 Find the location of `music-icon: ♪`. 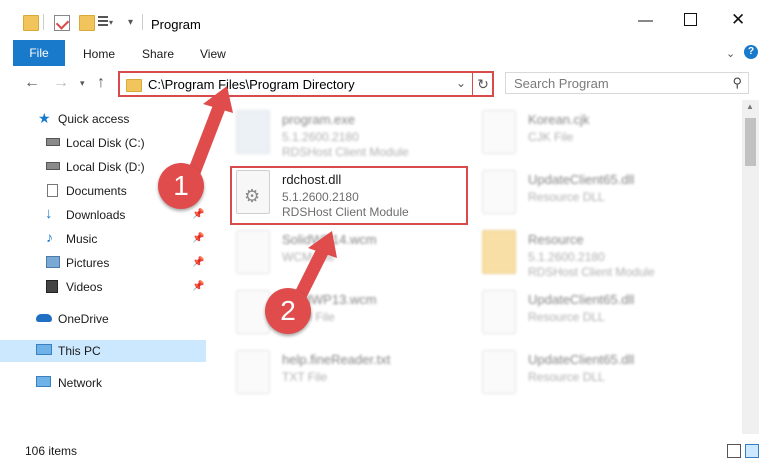

music-icon: ♪ is located at coordinates (49, 237).